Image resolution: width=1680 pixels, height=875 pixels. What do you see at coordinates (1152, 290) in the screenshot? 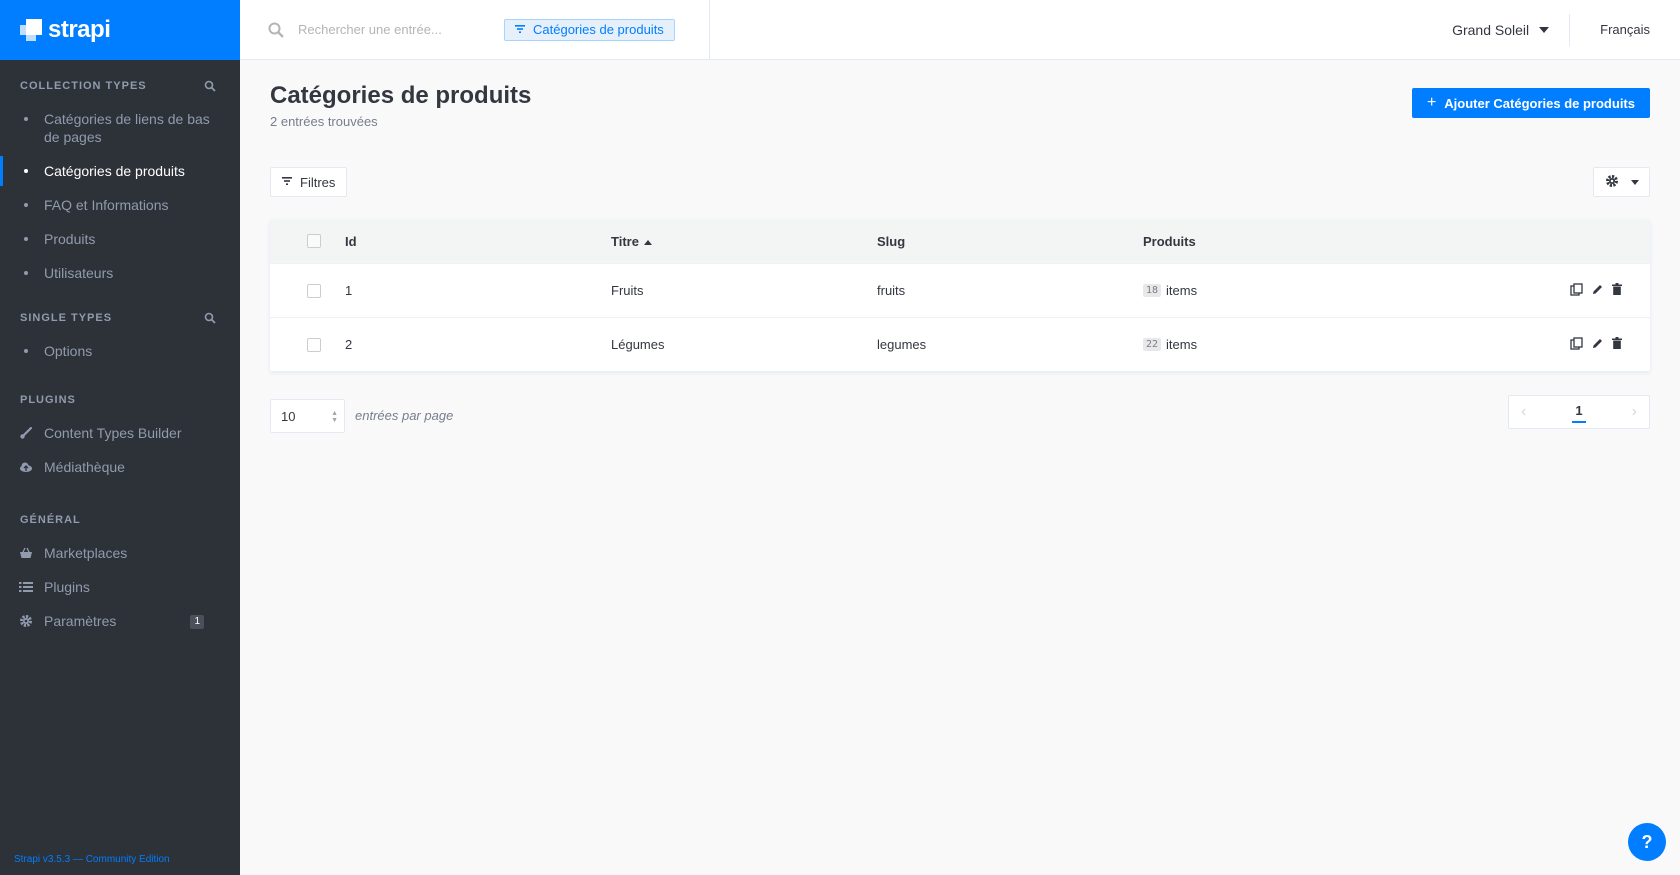
I see `count-badge: 18` at bounding box center [1152, 290].